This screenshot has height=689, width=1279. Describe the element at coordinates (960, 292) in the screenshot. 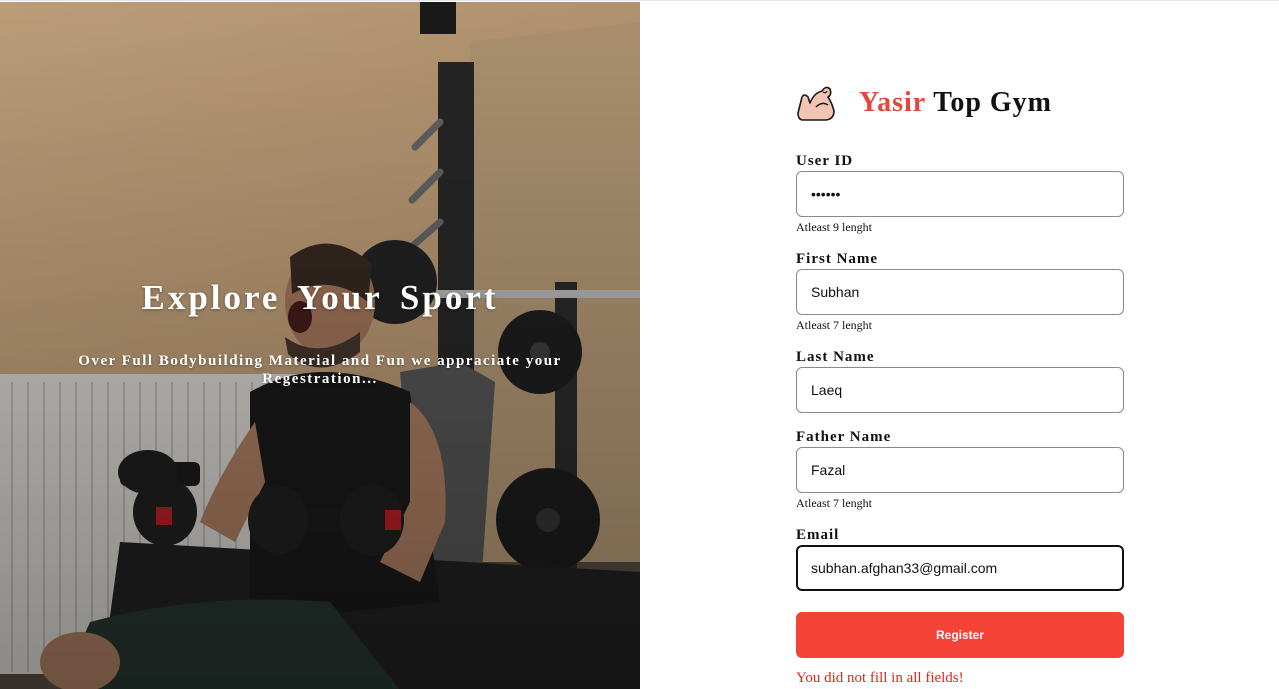

I see `first-name-input` at that location.